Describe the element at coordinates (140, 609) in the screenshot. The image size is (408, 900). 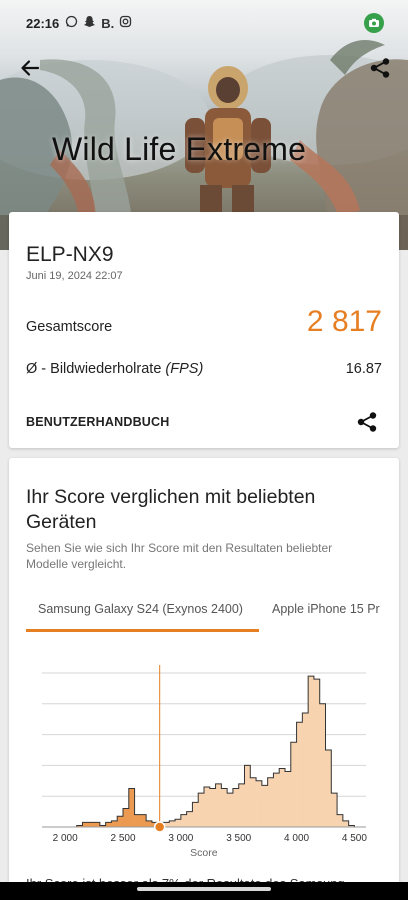
I see `tab-samsung-galaxy-s24: Samsung Galaxy S24 (Exynos 2400)` at that location.